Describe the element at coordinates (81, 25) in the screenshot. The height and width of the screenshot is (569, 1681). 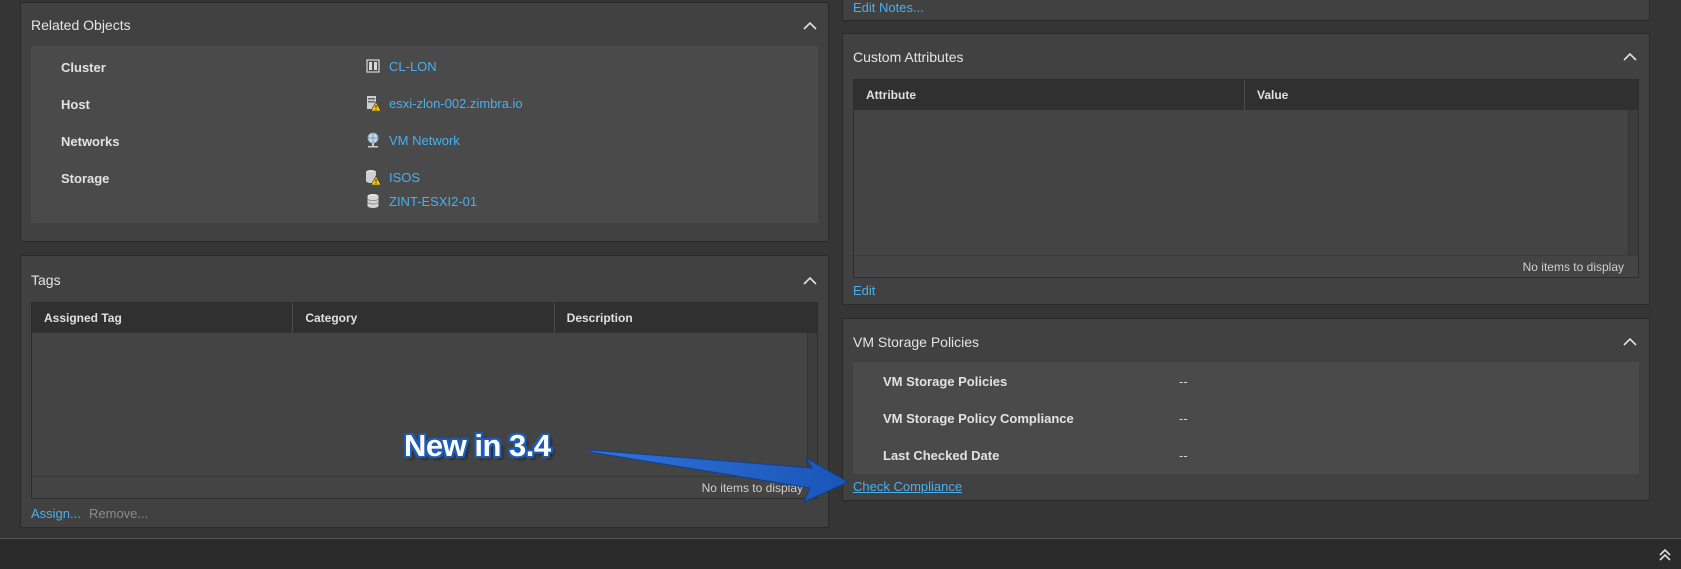
I see `related-objects-title: Related Objects` at that location.